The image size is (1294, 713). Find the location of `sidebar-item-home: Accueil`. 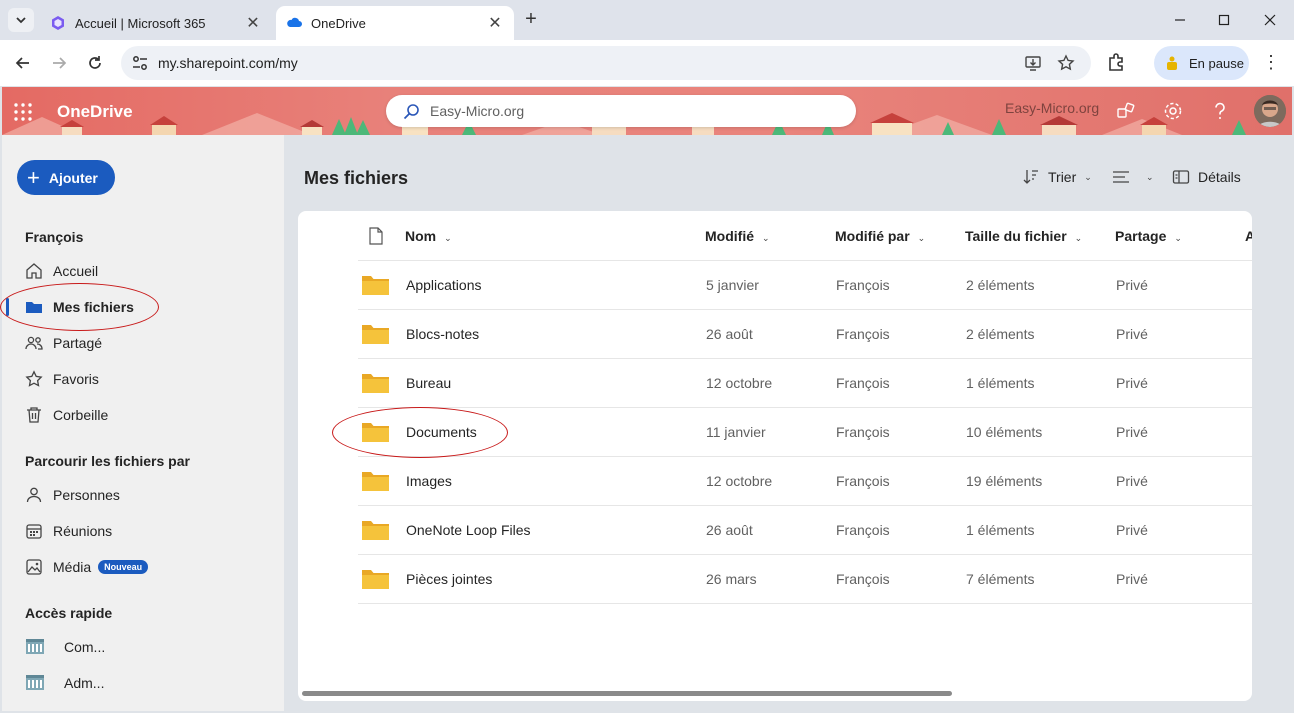

sidebar-item-home: Accueil is located at coordinates (61, 271).